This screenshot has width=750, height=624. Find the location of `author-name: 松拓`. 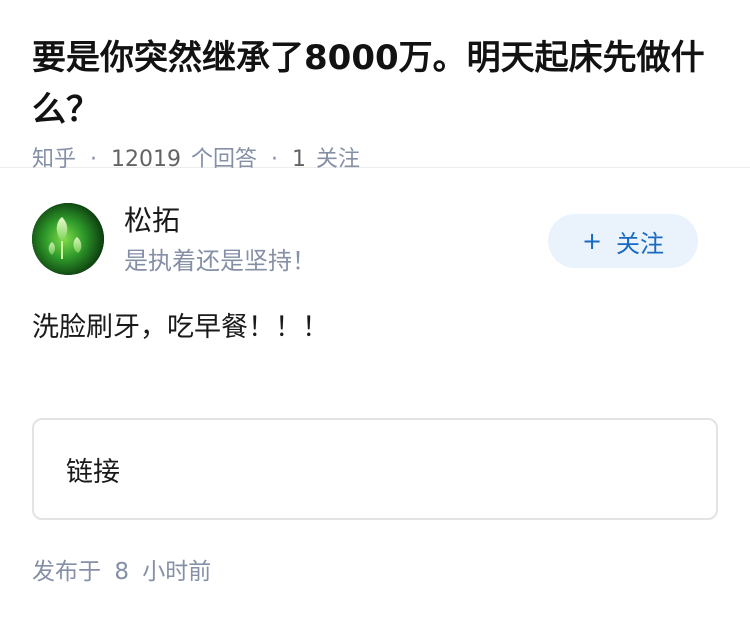

author-name: 松拓 is located at coordinates (152, 221).